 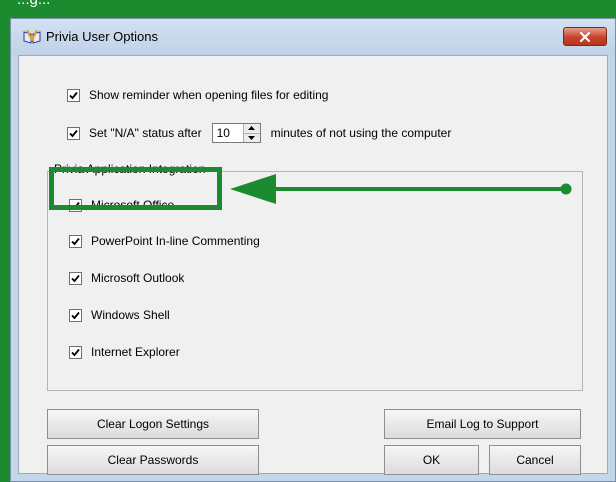 I want to click on email-log-button: Email Log to Support, so click(x=482, y=424).